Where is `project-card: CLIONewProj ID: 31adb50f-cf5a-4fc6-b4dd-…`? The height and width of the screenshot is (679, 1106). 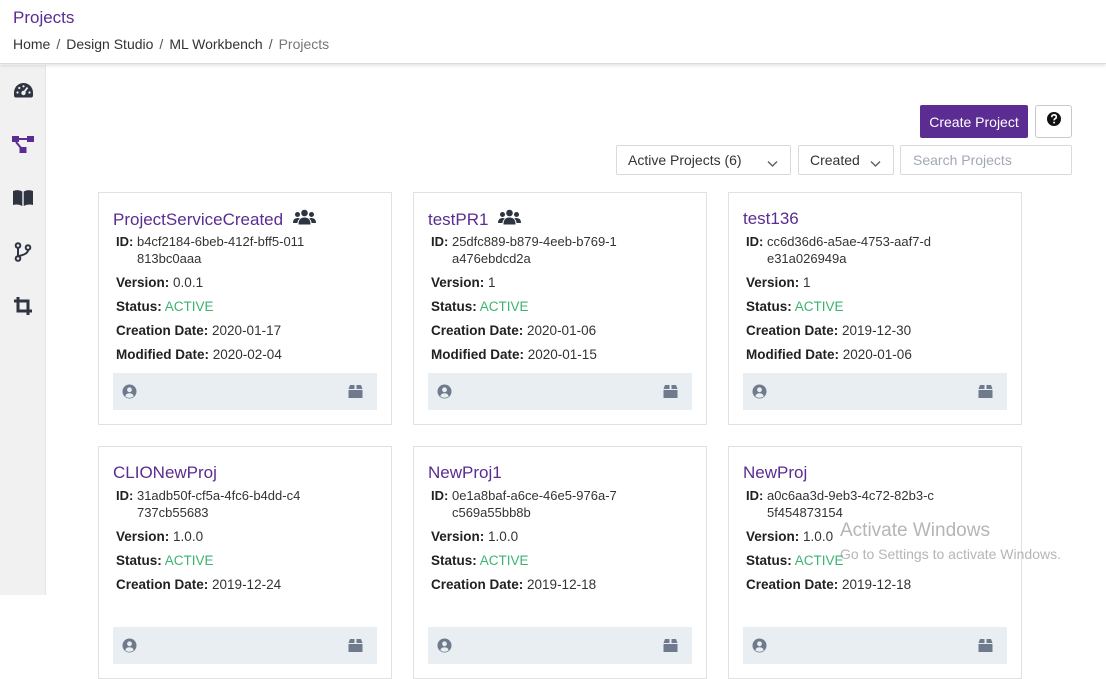 project-card: CLIONewProj ID: 31adb50f-cf5a-4fc6-b4dd-… is located at coordinates (245, 562).